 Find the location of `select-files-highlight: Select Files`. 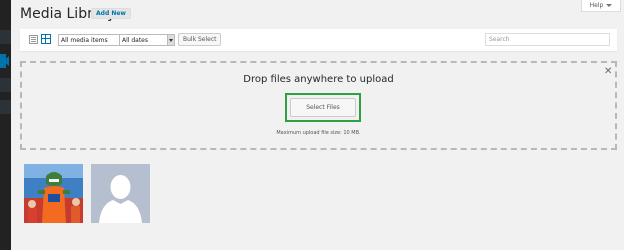

select-files-highlight: Select Files is located at coordinates (323, 107).